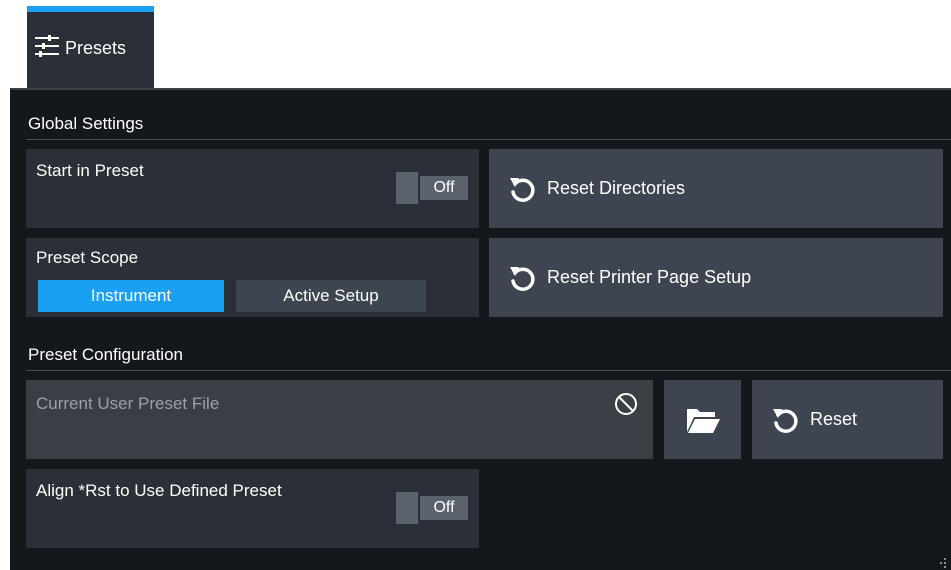  What do you see at coordinates (339, 419) in the screenshot?
I see `user-preset-file-field: Current User Preset File` at bounding box center [339, 419].